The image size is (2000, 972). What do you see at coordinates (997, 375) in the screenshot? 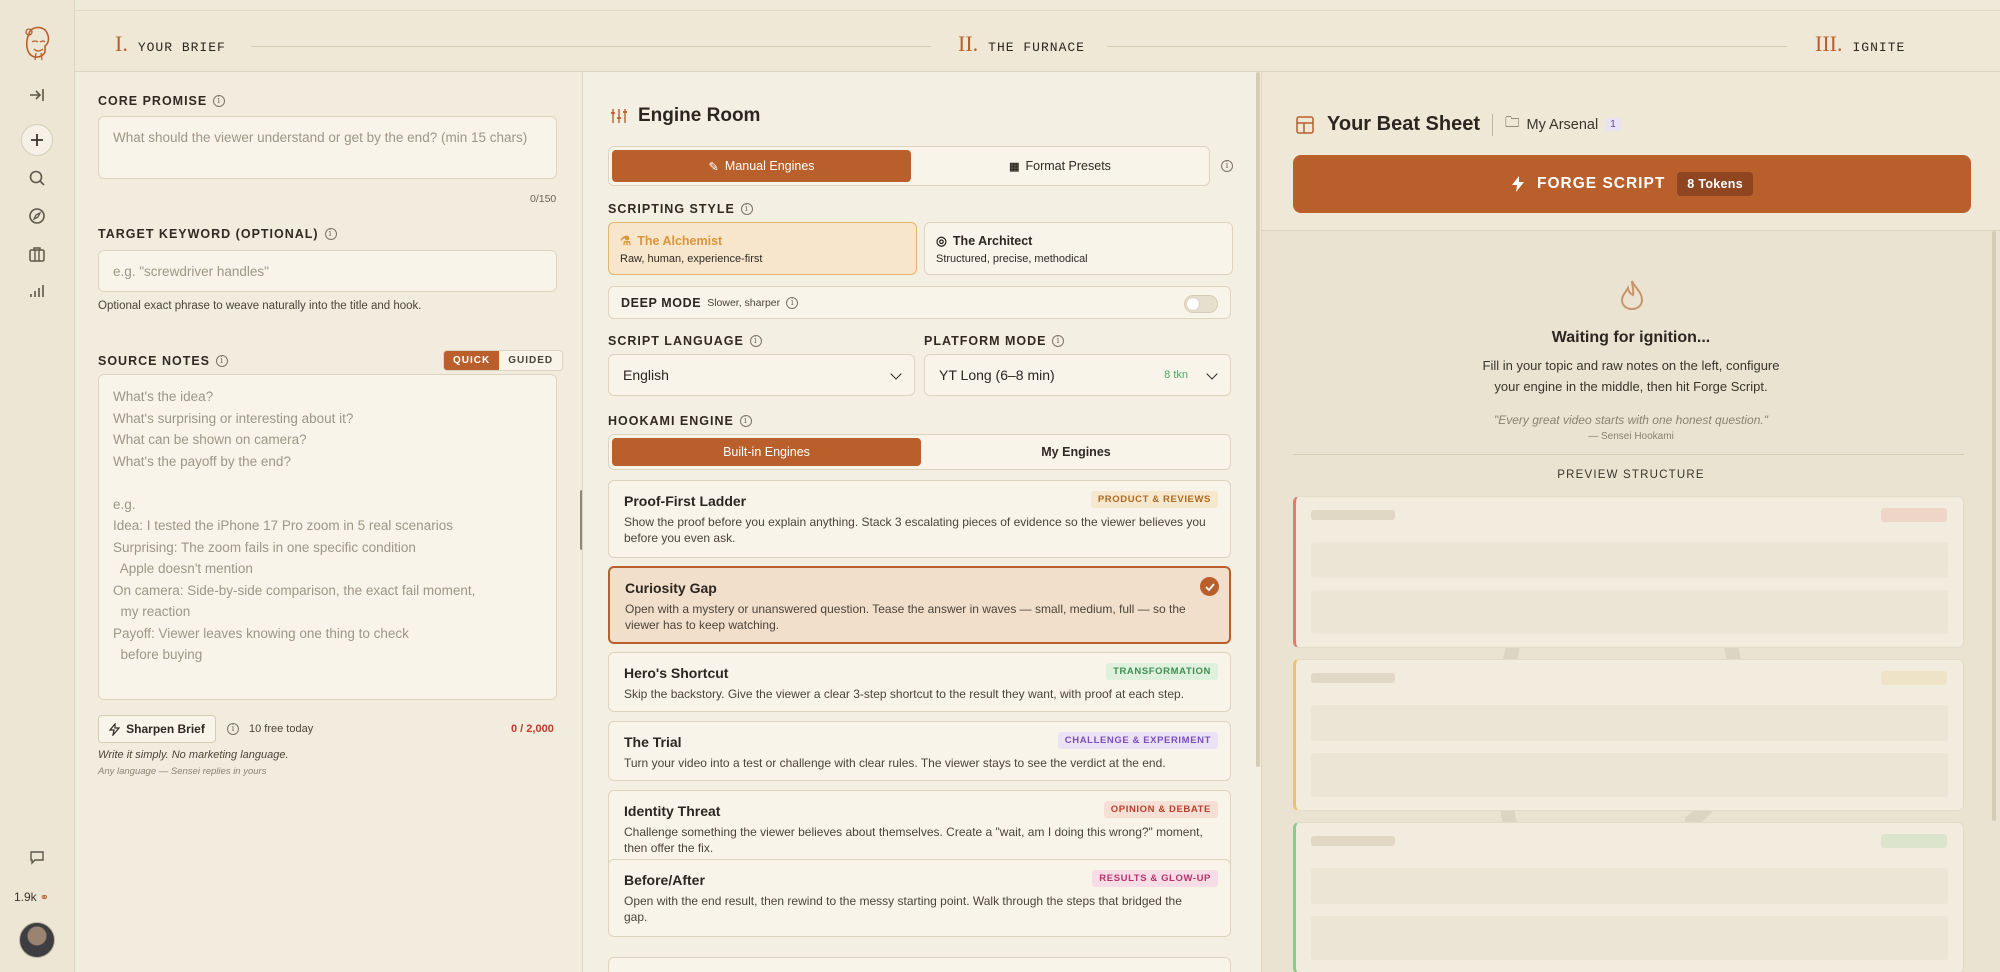
I see `platform-mode-value: YT Long (6–8 min)` at bounding box center [997, 375].